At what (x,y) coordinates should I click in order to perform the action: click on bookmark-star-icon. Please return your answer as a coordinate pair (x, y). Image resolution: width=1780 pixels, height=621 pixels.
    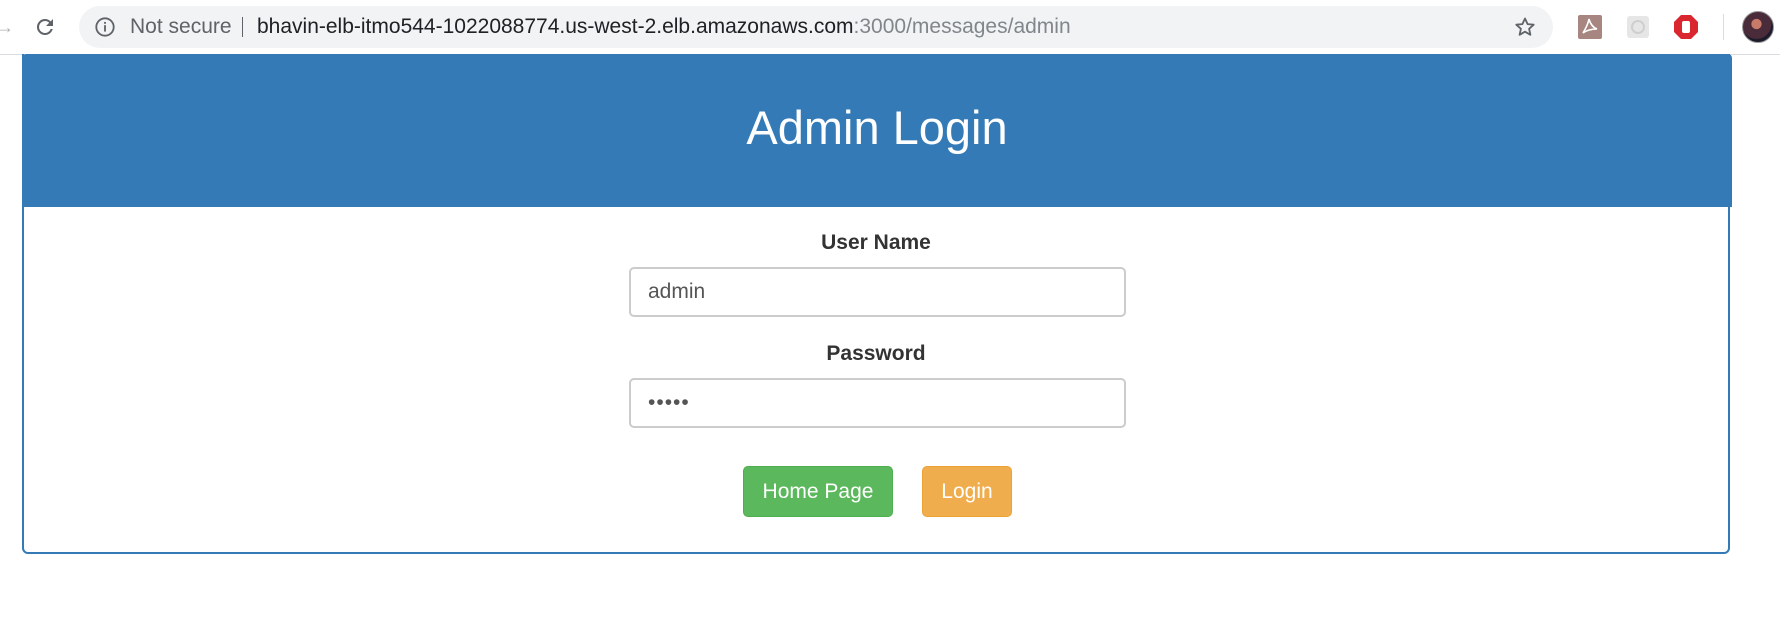
    Looking at the image, I should click on (1525, 27).